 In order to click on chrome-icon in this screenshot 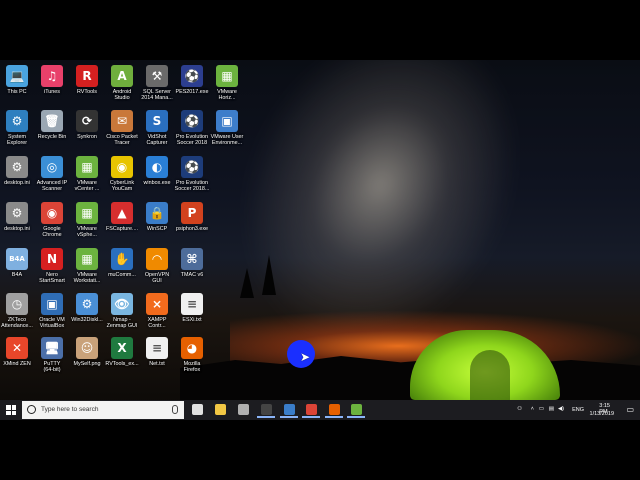, I will do `click(311, 409)`.